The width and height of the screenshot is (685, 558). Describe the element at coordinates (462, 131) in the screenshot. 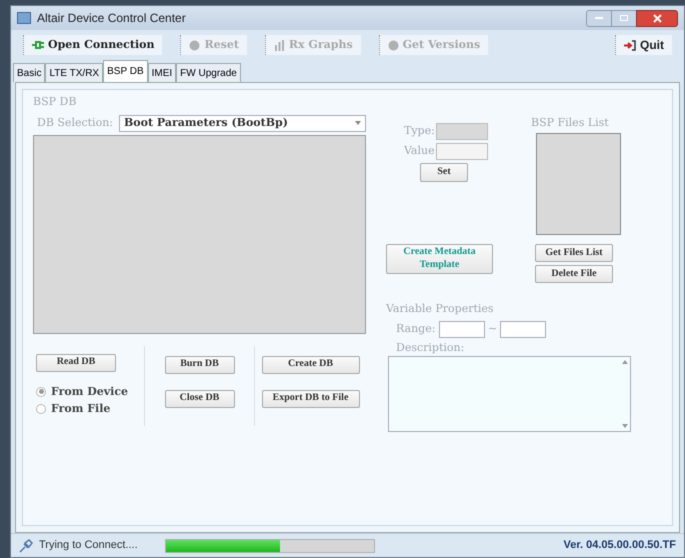

I see `type-field` at that location.